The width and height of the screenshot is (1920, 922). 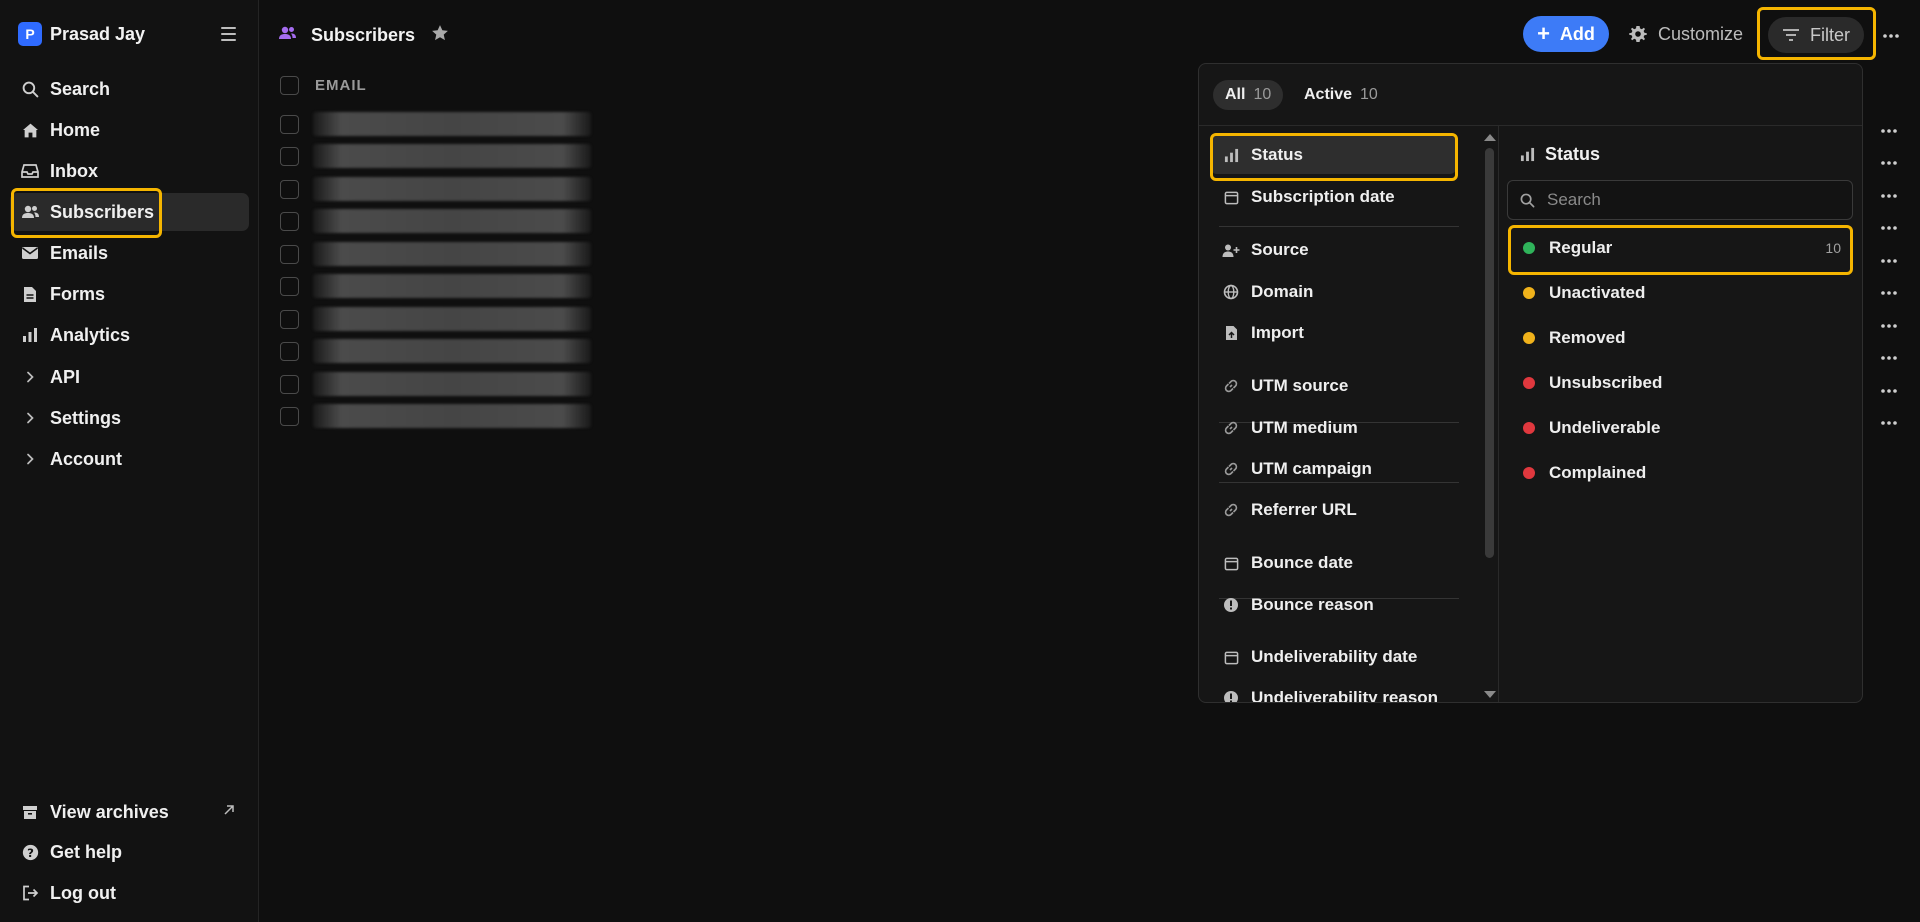 I want to click on sidebar-item-subscribers: Subscribers, so click(x=129, y=212).